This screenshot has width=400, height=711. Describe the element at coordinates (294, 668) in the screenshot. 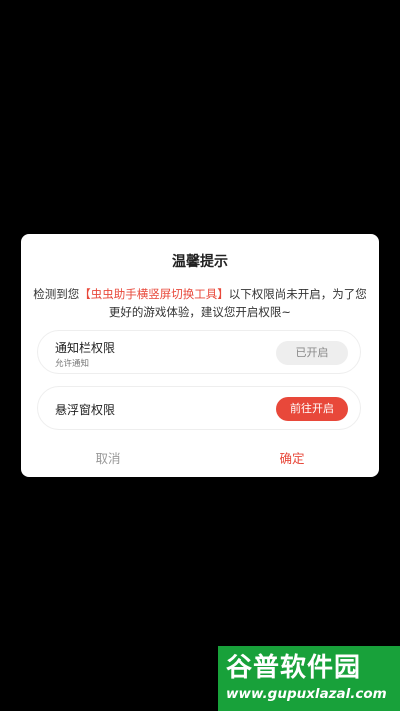

I see `watermark-logo-text: 谷普软件园` at that location.